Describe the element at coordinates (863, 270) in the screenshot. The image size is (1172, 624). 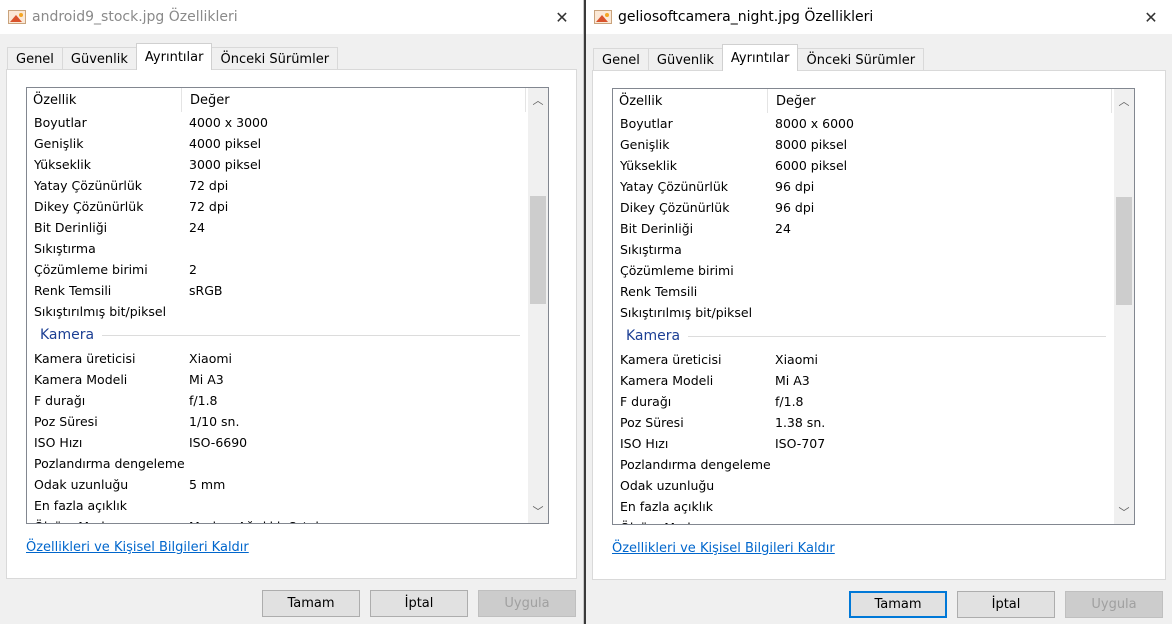
I see `list-item: Çözümleme birimi` at that location.